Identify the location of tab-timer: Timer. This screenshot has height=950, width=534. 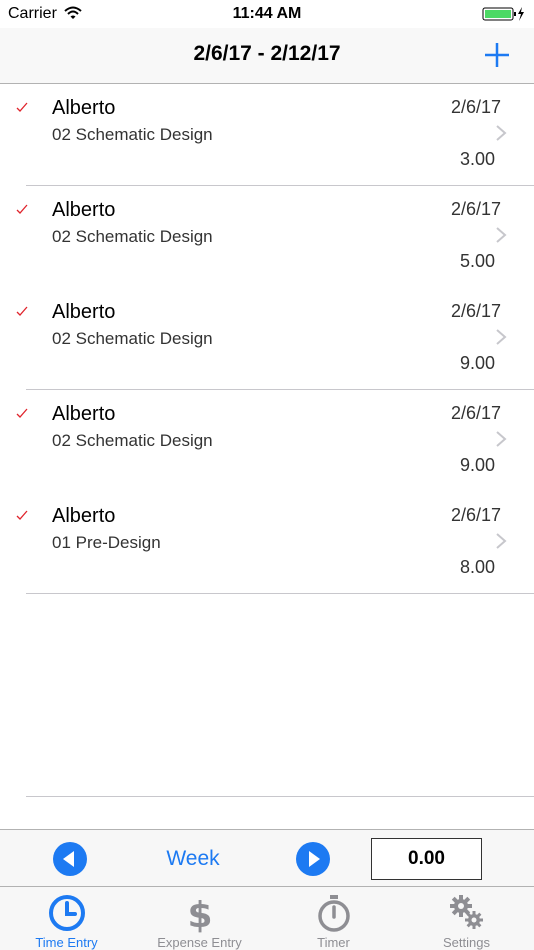
(333, 918).